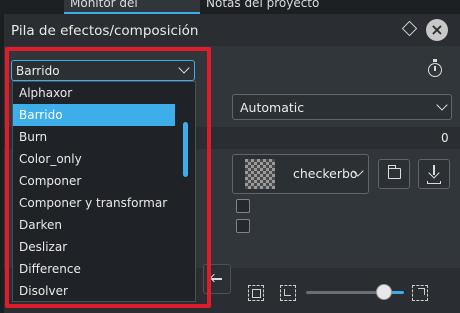  I want to click on zoom-in-icon, so click(420, 293).